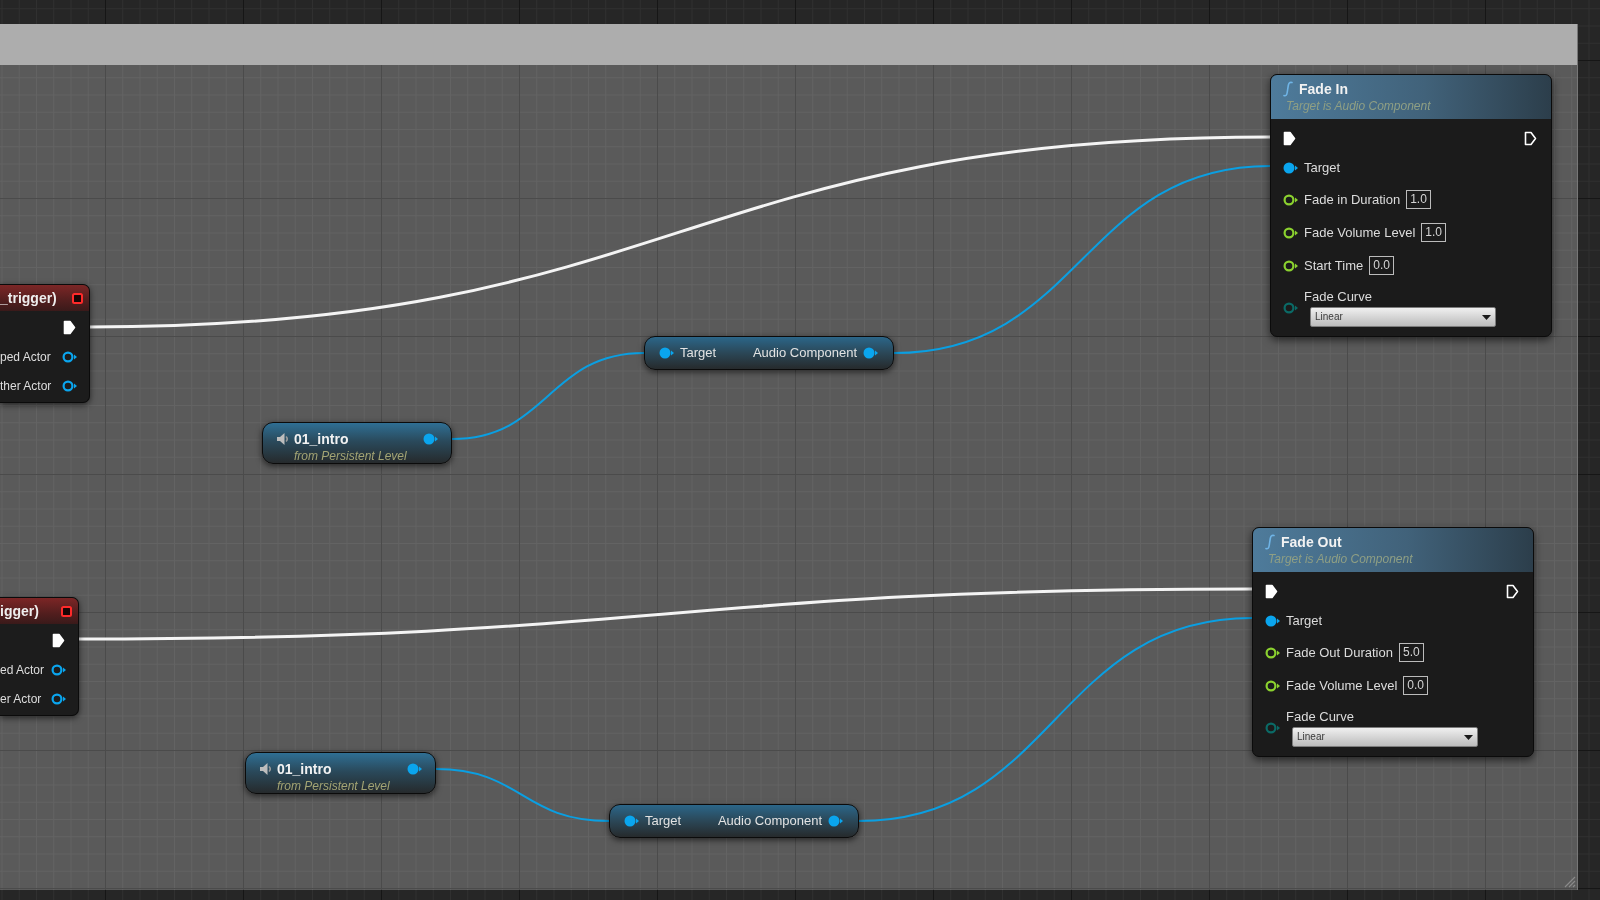 This screenshot has height=900, width=1600. What do you see at coordinates (25, 357) in the screenshot?
I see `pin-label: ped Actor` at bounding box center [25, 357].